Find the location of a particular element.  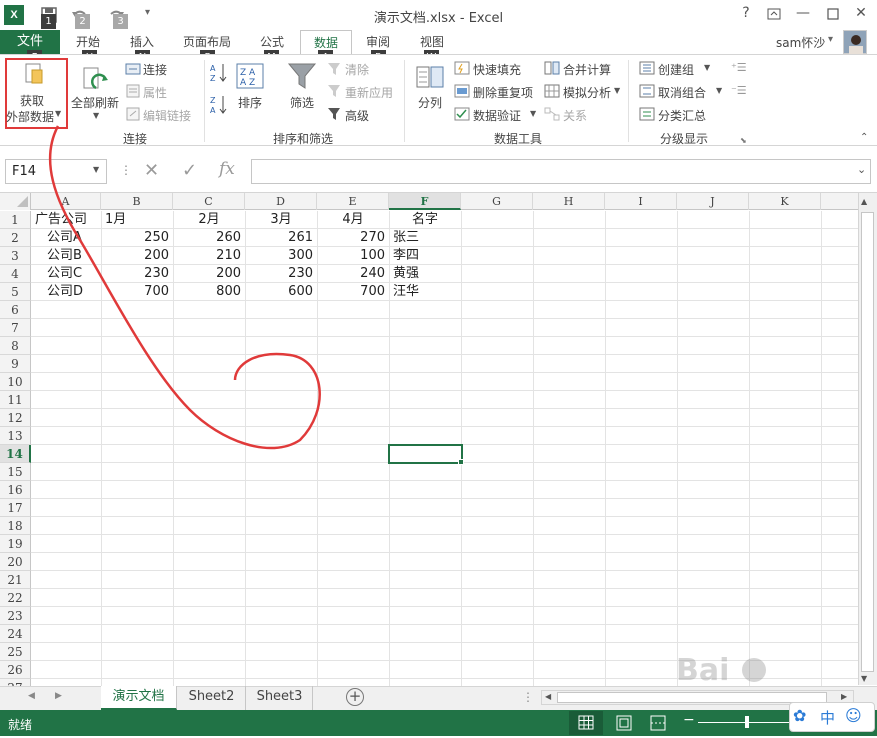

sheet-prev-icon: ◀ is located at coordinates (31, 696).